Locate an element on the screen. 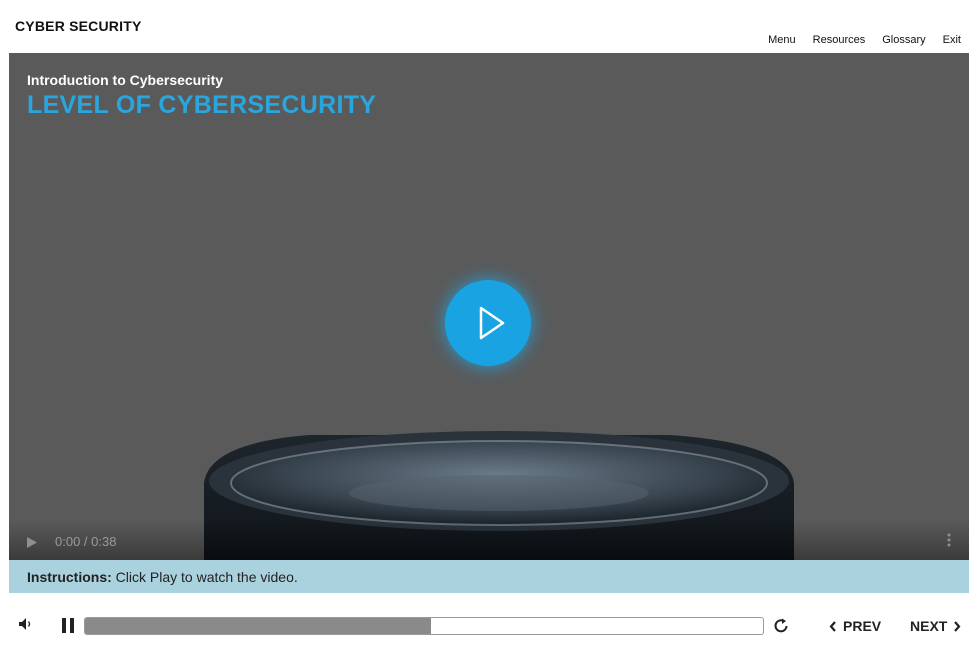 The height and width of the screenshot is (656, 978). slide-title: LEVEL OF CYBERSECURITY is located at coordinates (202, 105).